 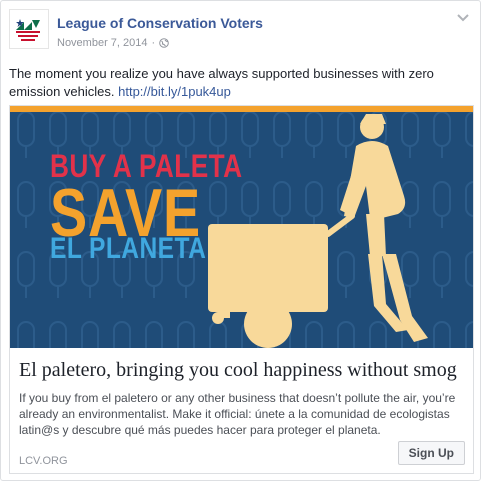 What do you see at coordinates (174, 91) in the screenshot?
I see `post-link: http://bit.ly/1puk4up` at bounding box center [174, 91].